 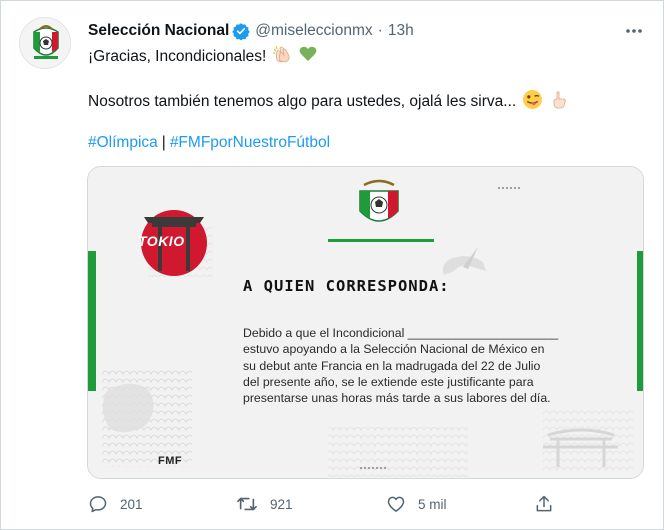 I want to click on avatar, so click(x=45, y=43).